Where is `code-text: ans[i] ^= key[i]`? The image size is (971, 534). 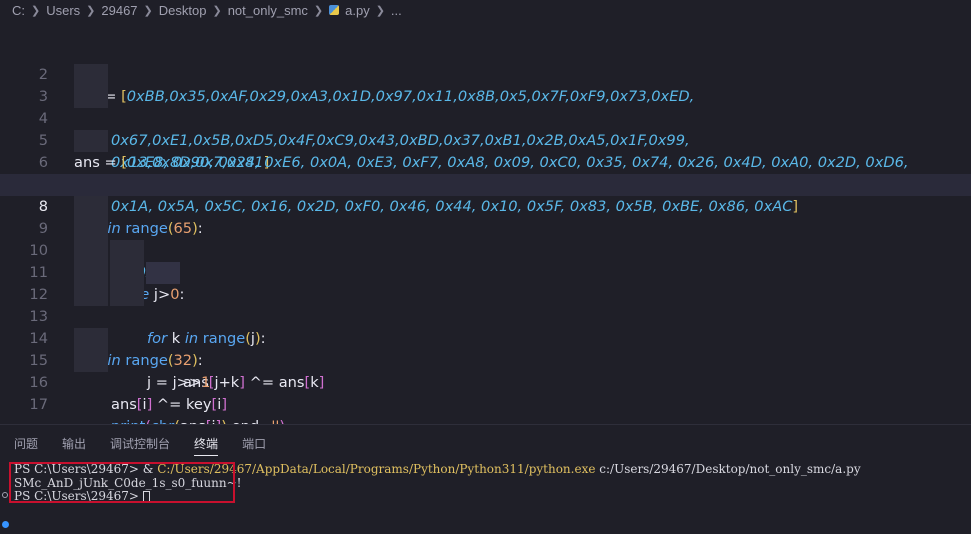 code-text: ans[i] ^= key[i] is located at coordinates (169, 404).